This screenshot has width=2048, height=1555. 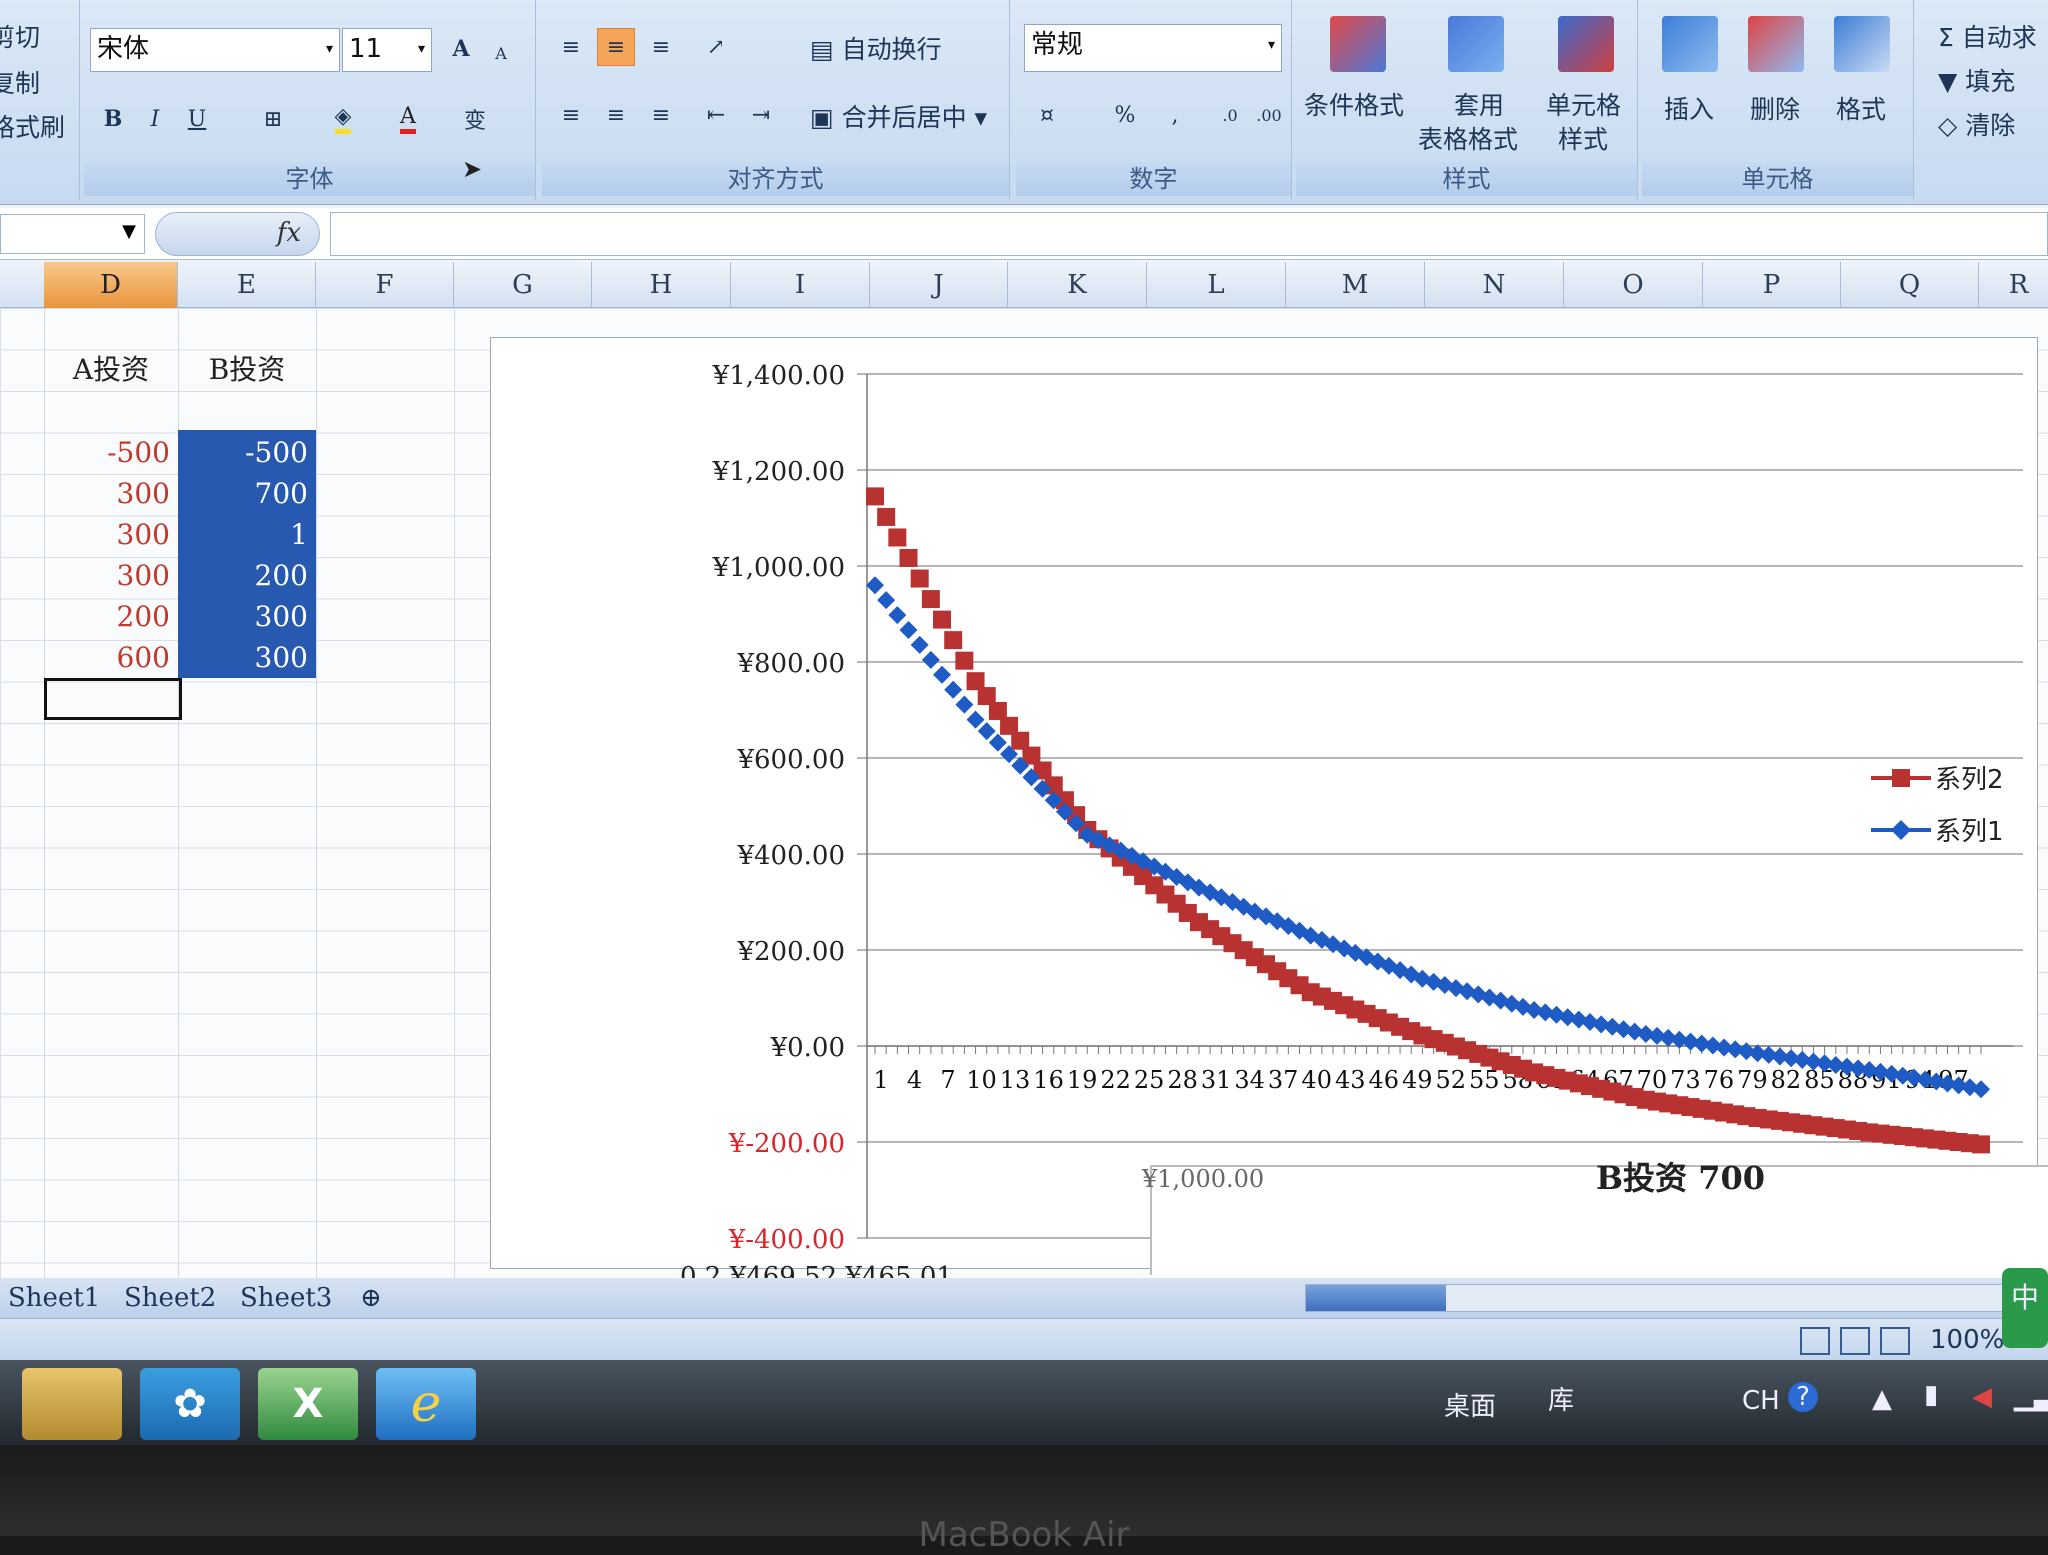 I want to click on cell-b-2: 700, so click(x=247, y=494).